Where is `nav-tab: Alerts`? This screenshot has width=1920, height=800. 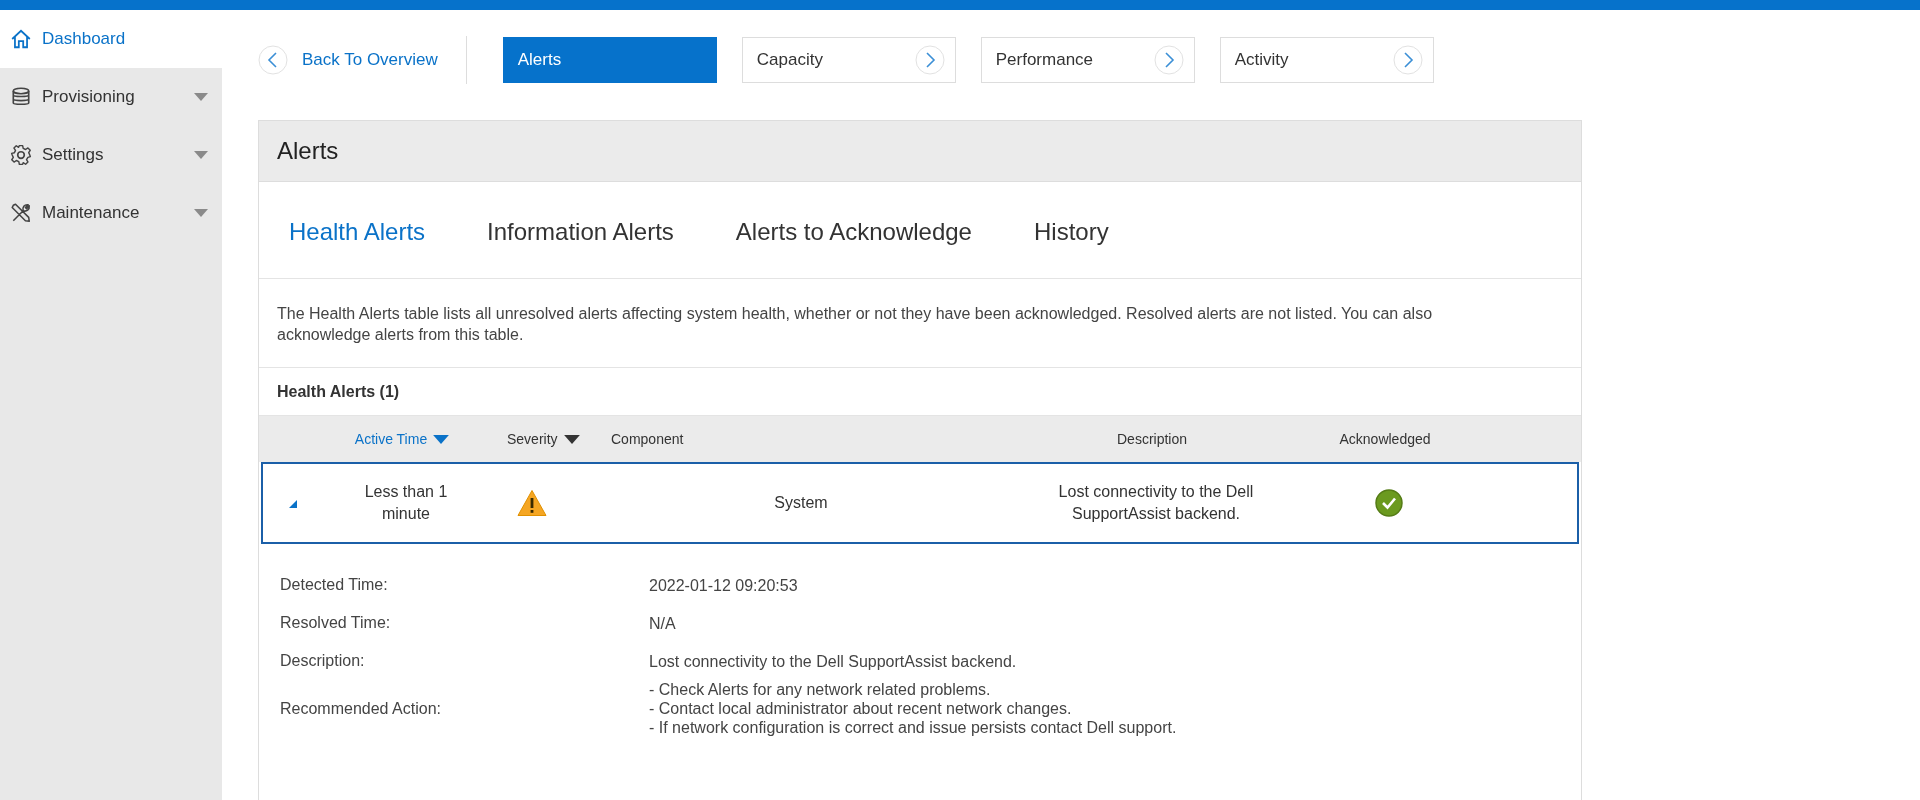
nav-tab: Alerts is located at coordinates (609, 60).